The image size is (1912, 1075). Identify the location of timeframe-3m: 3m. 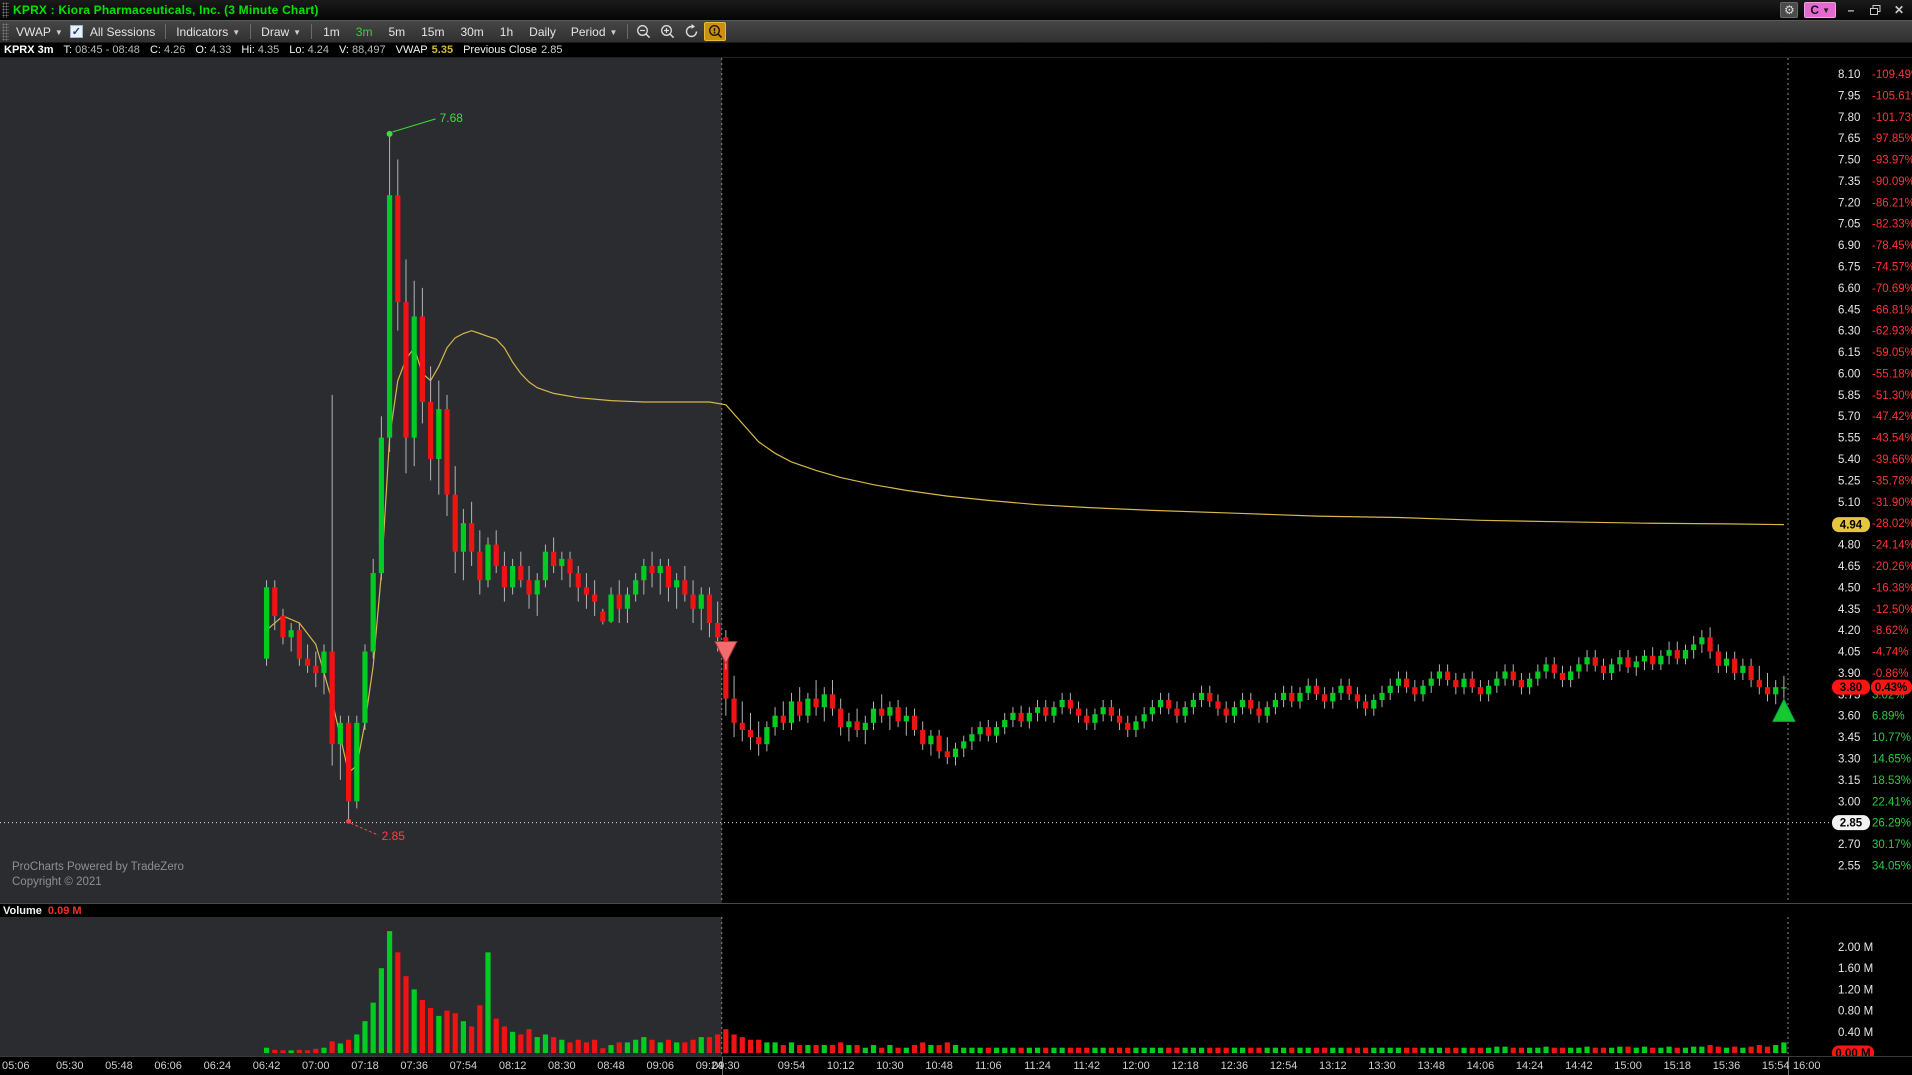
(364, 32).